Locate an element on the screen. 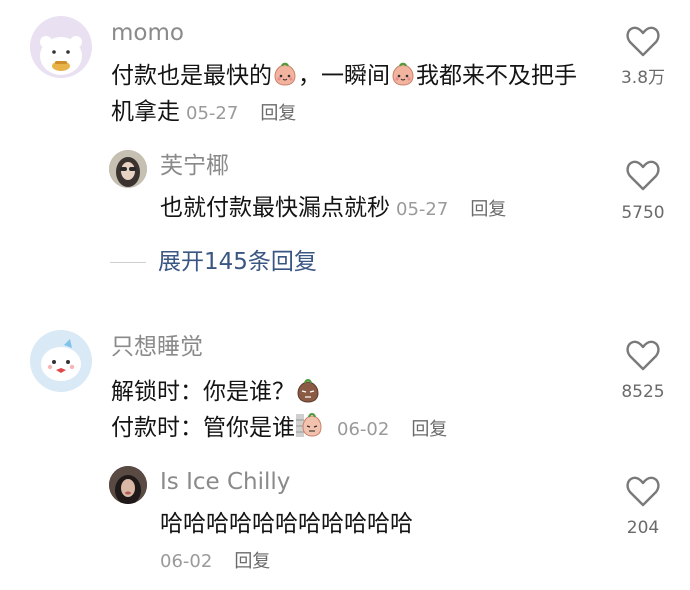 The width and height of the screenshot is (690, 590). reply-text-content: 哈哈哈哈哈哈哈哈哈哈哈 is located at coordinates (286, 524).